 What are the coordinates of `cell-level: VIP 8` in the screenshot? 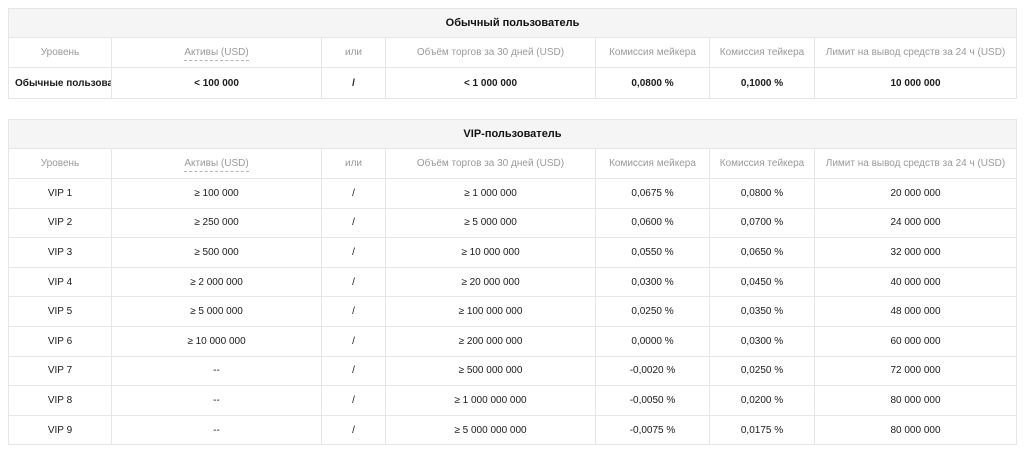 It's located at (60, 400).